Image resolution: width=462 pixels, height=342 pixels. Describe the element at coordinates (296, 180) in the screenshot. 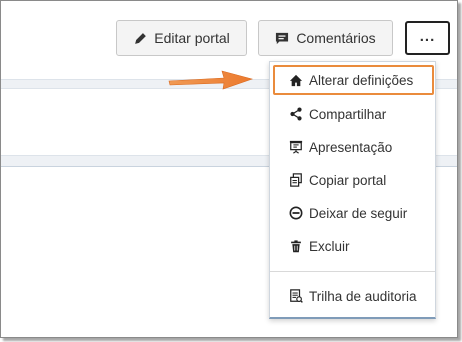

I see `copy-icon` at that location.